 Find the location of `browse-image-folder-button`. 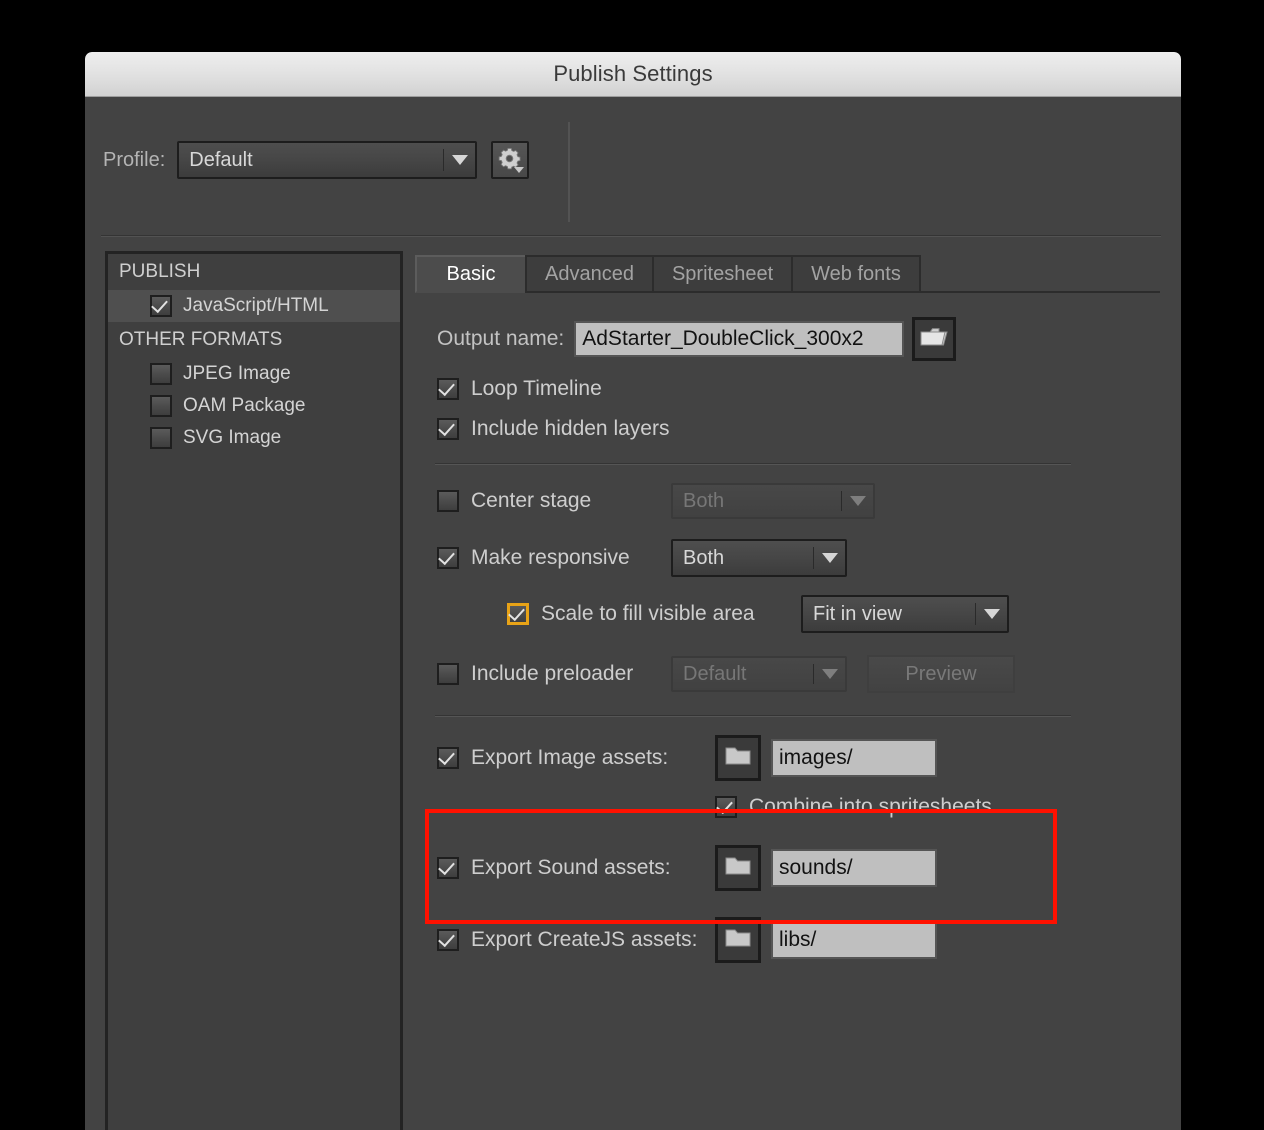

browse-image-folder-button is located at coordinates (738, 758).